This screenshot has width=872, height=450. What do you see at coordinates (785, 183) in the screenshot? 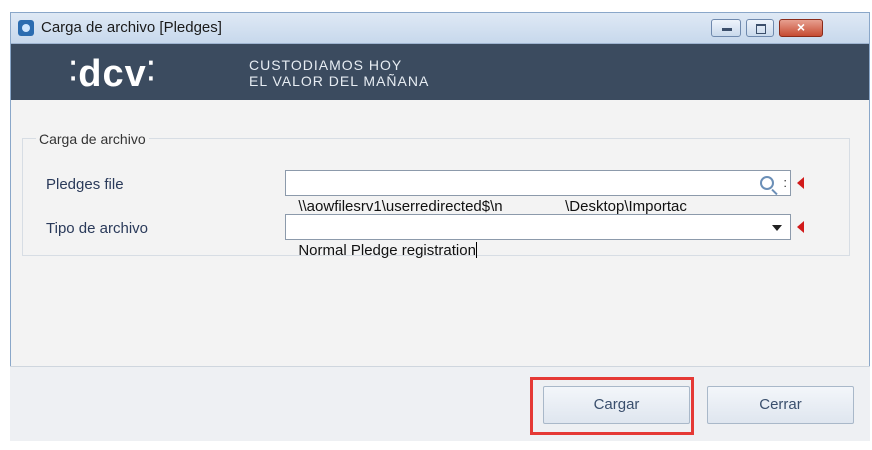
I see `browse-ellipsis: :` at bounding box center [785, 183].